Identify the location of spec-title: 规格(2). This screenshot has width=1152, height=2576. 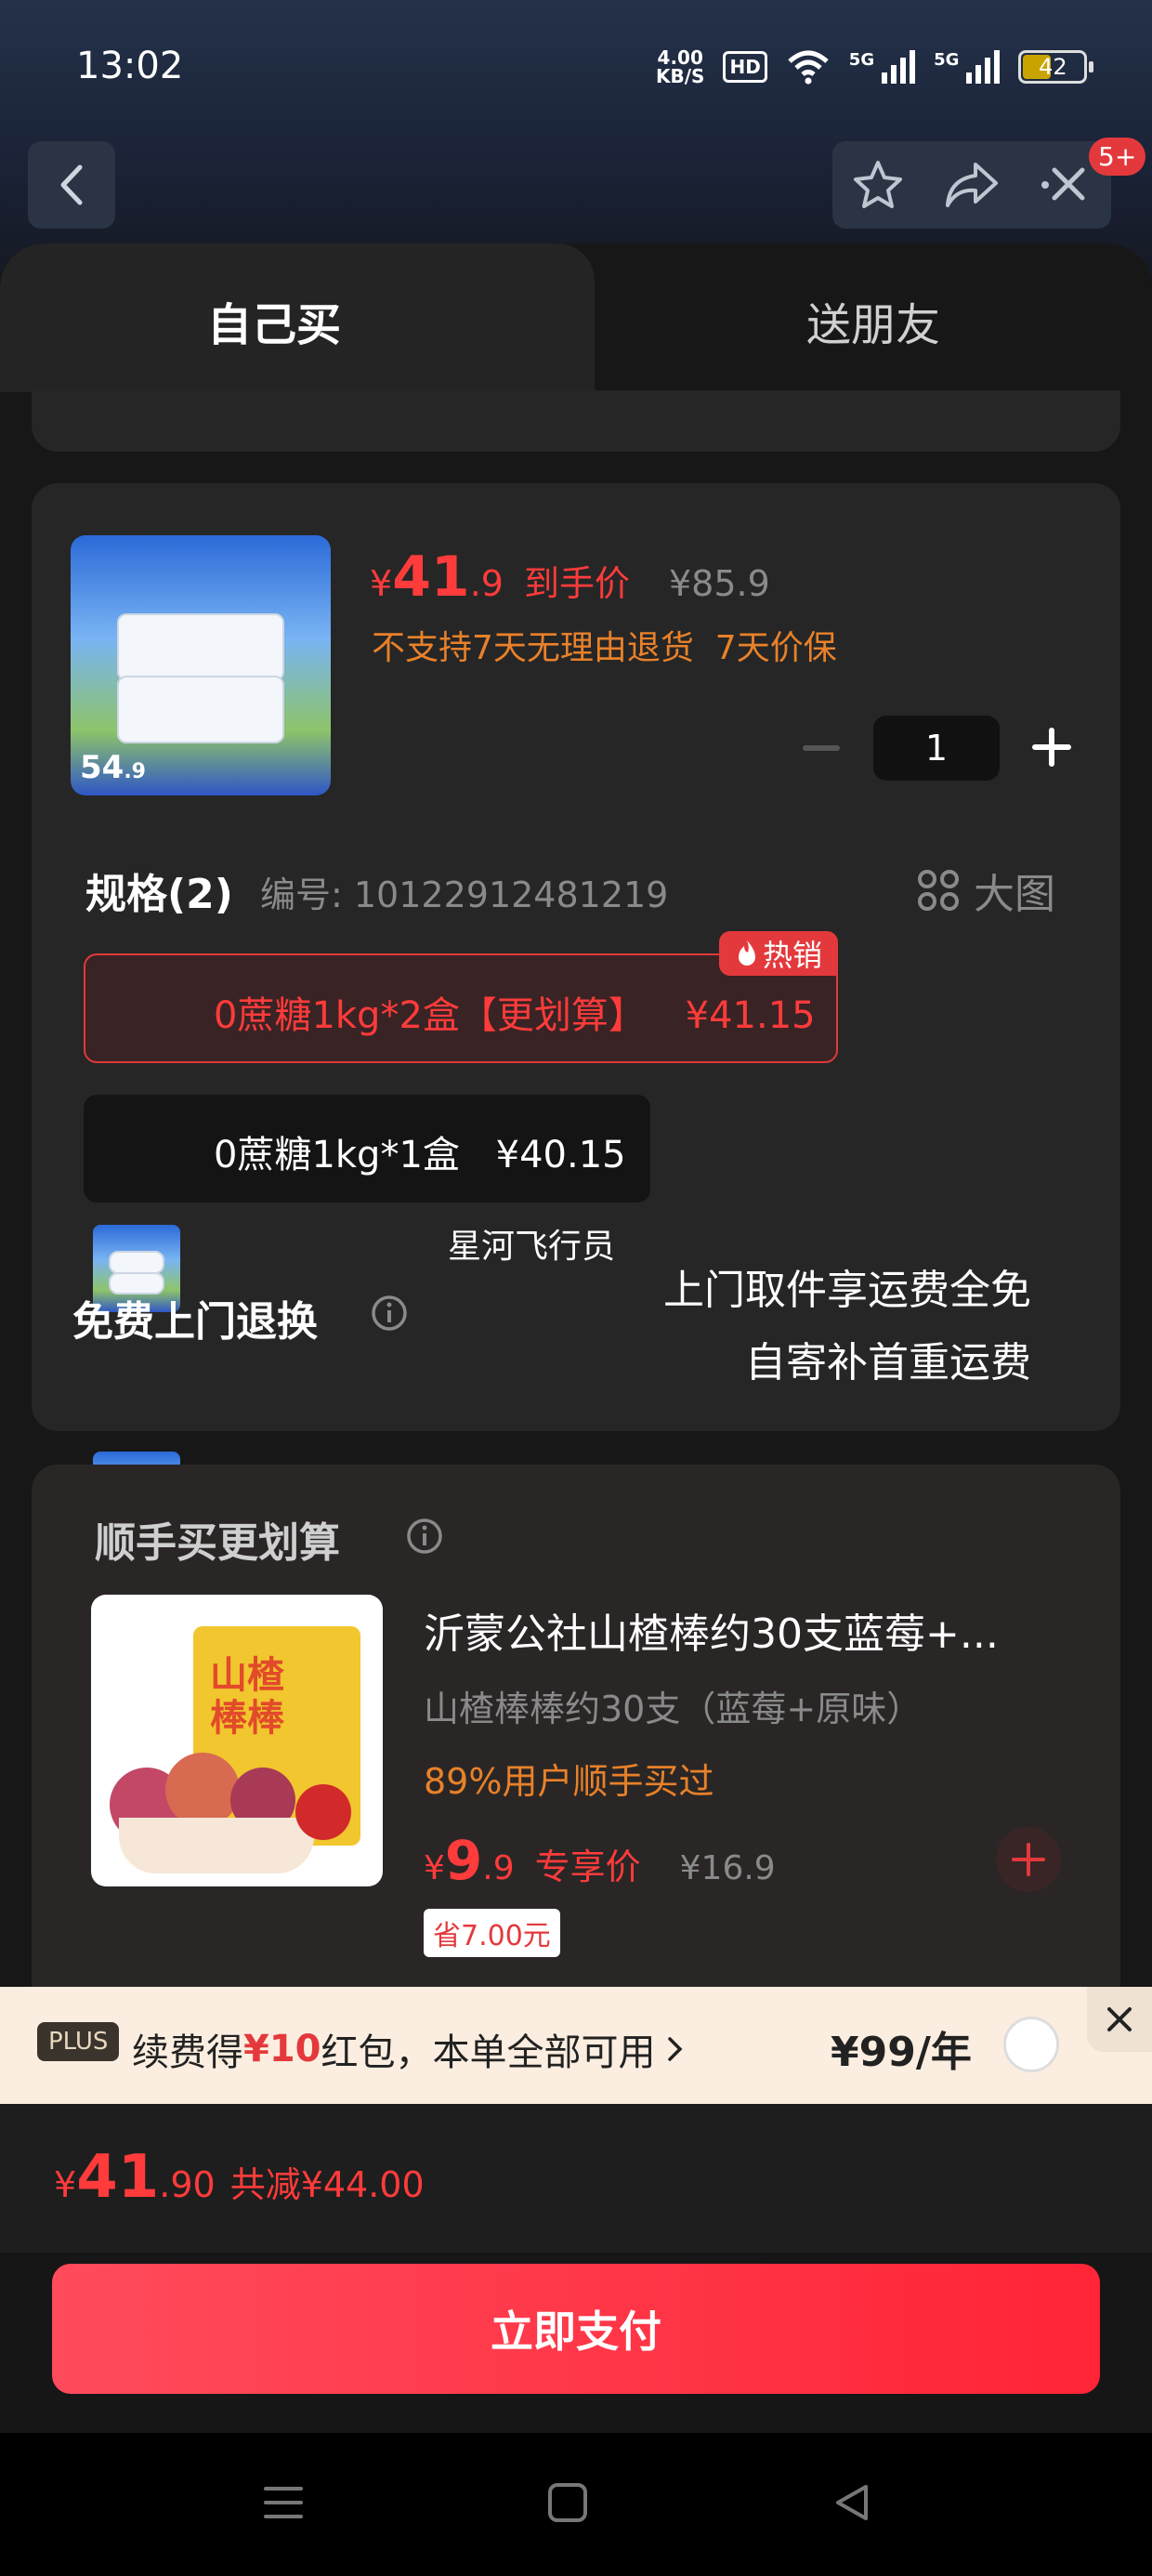
(159, 894).